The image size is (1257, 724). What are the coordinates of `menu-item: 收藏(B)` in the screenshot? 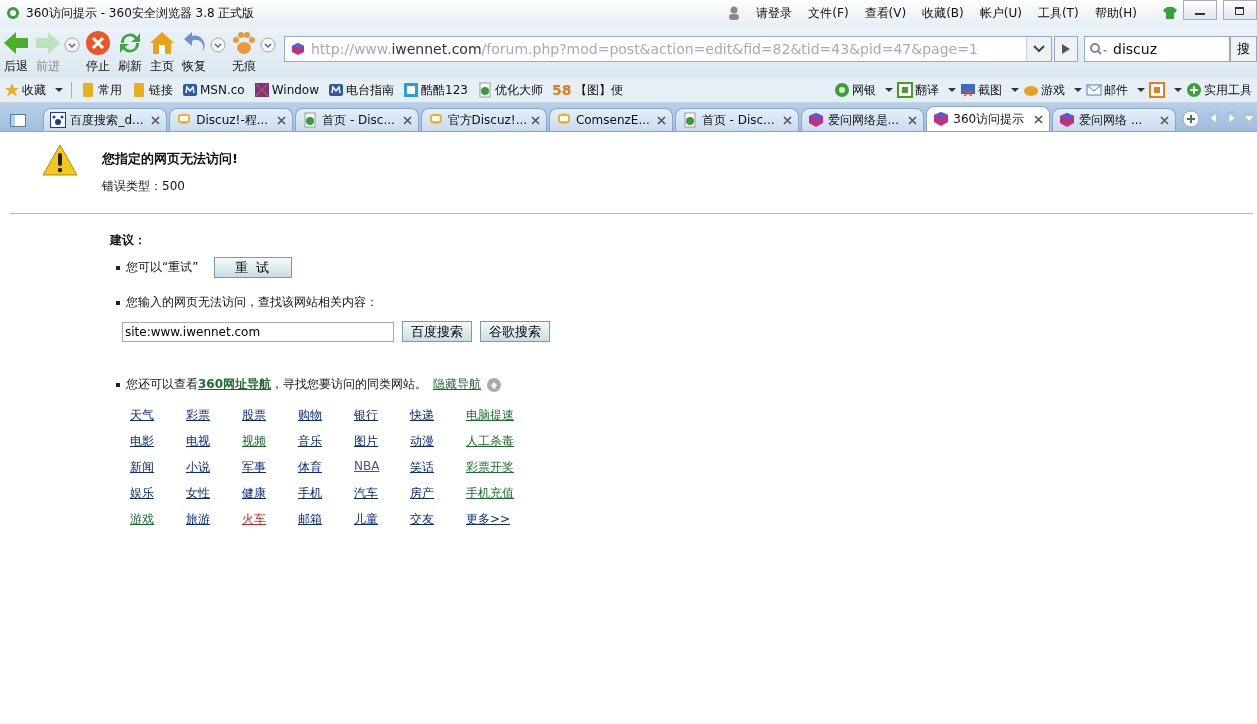 It's located at (943, 13).